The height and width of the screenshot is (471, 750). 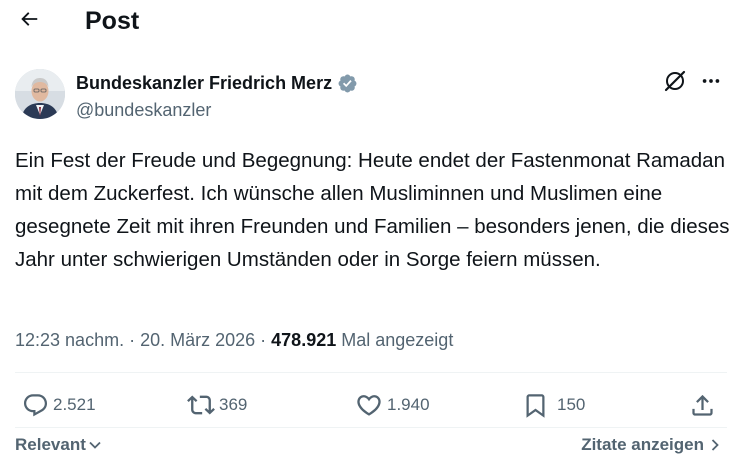 What do you see at coordinates (217, 405) in the screenshot?
I see `repost-button: 369` at bounding box center [217, 405].